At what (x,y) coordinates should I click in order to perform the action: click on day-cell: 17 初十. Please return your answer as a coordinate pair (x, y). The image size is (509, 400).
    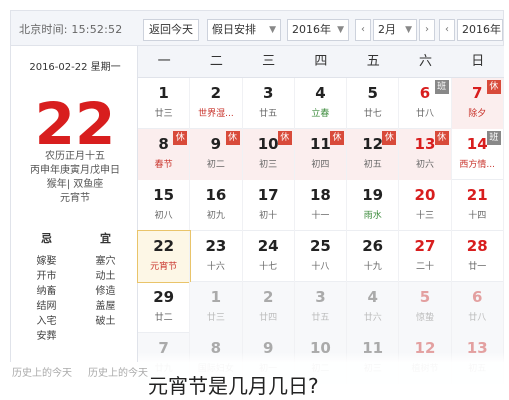
    Looking at the image, I should click on (269, 205).